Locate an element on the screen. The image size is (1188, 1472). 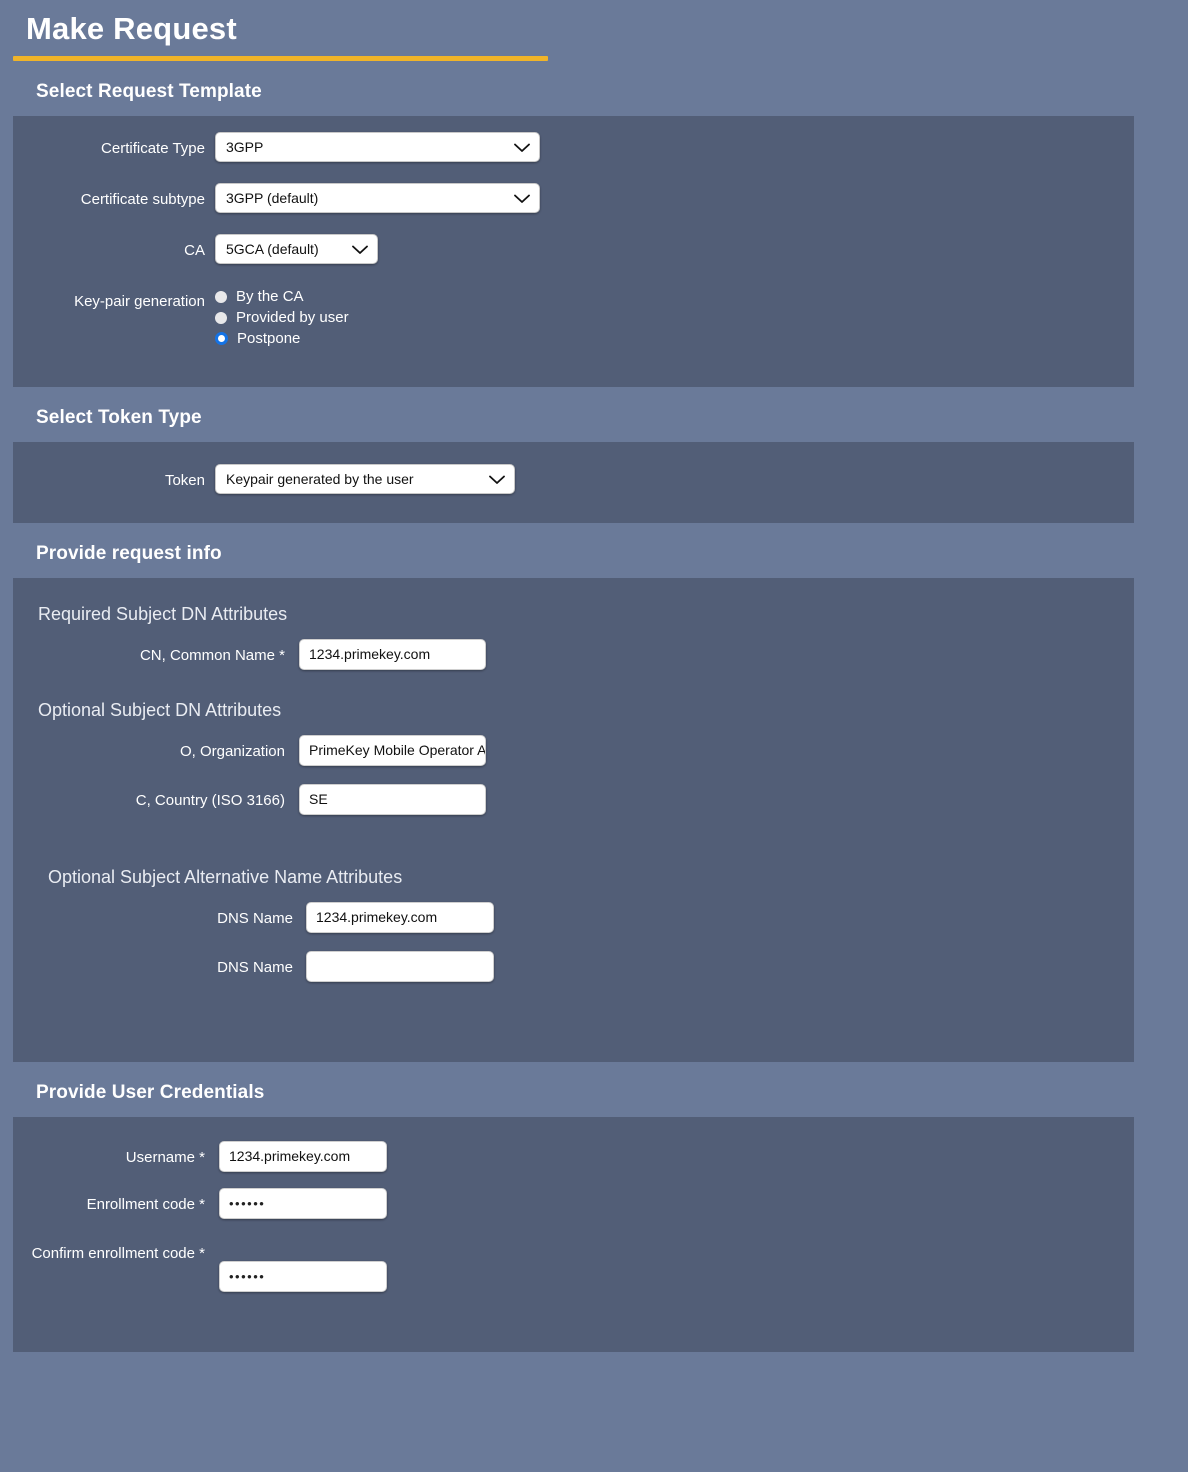
dns-name-1-input: 1234.primekey.com is located at coordinates (400, 917).